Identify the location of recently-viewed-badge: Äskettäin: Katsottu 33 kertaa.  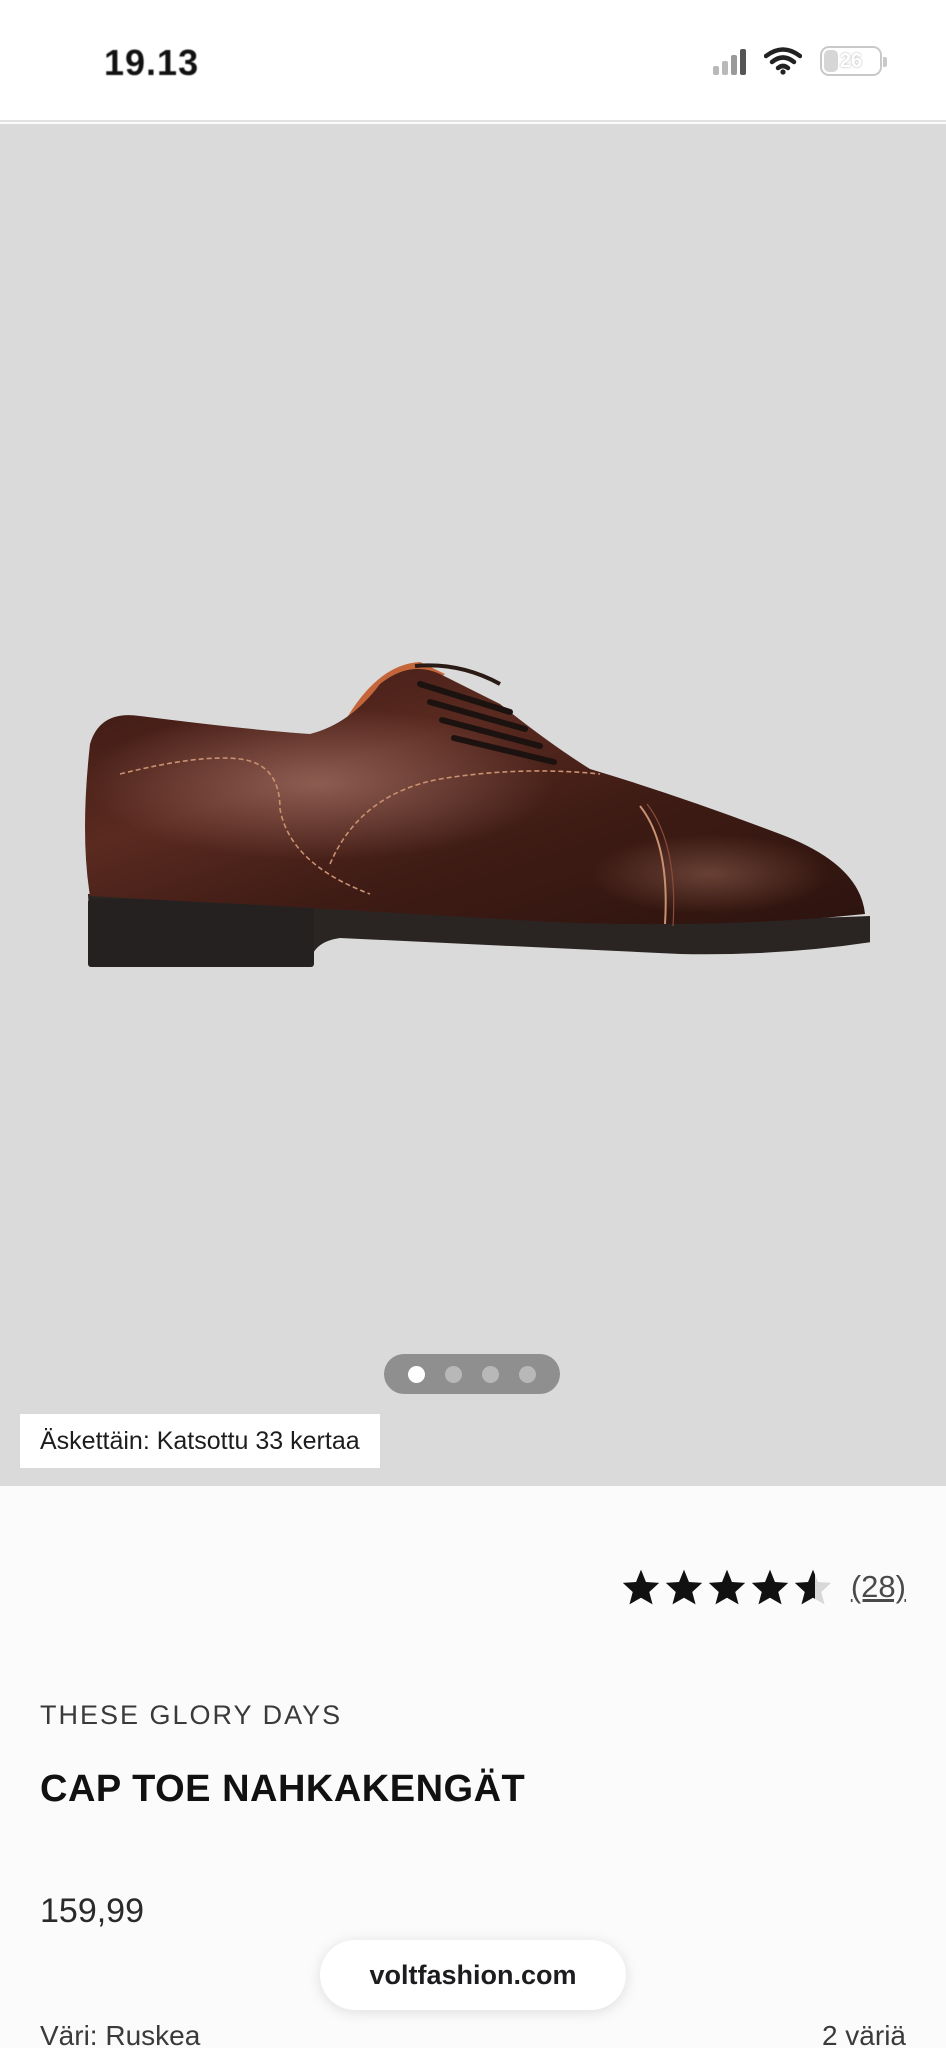
(200, 1441).